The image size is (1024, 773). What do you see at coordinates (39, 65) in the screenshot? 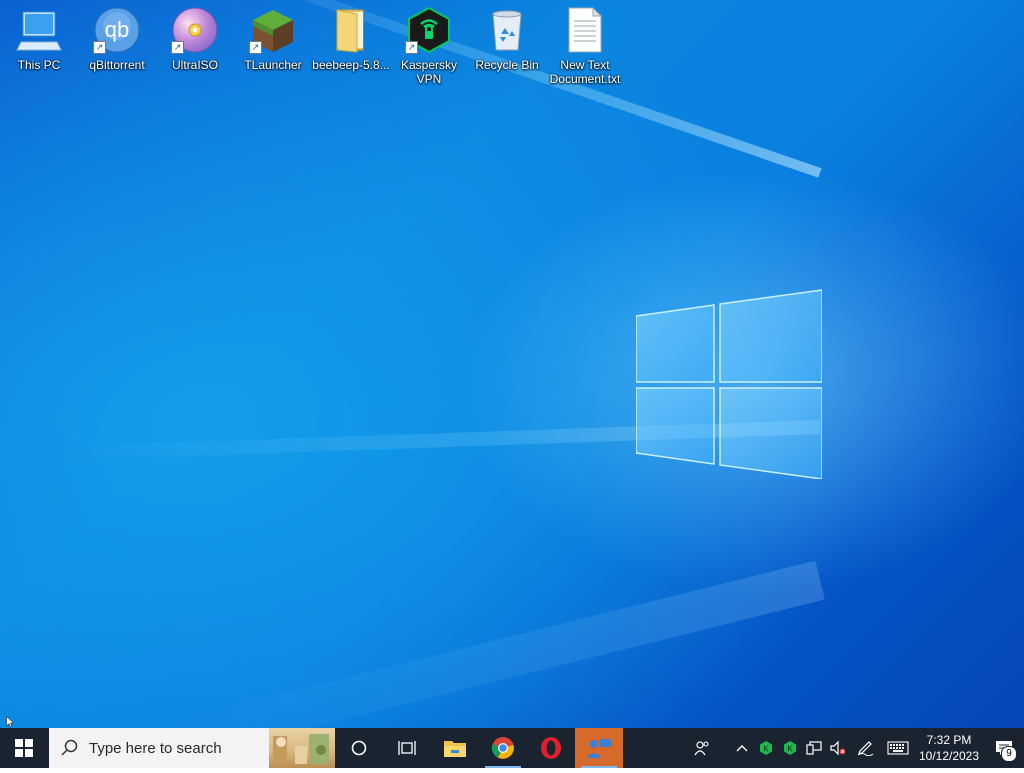
I see `desktop-icon-label: This PC` at bounding box center [39, 65].